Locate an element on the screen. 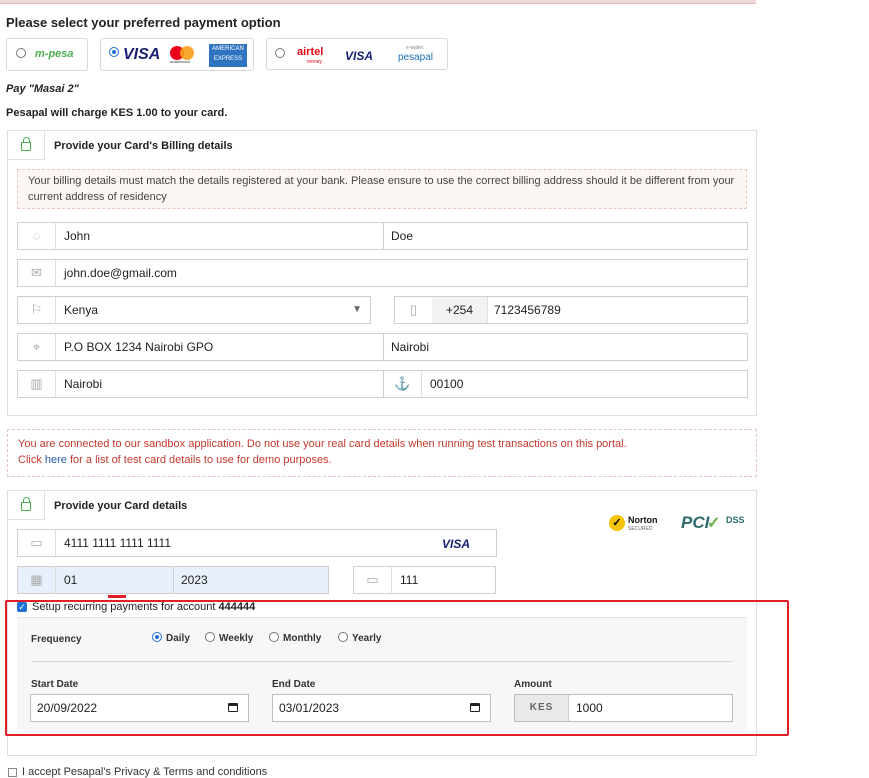  norton-badge: ✓ Norton SECURED is located at coordinates (636, 524).